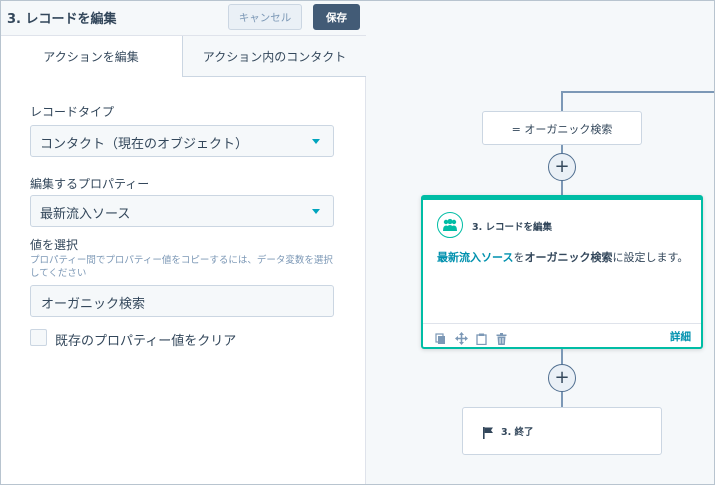 Image resolution: width=715 pixels, height=485 pixels. I want to click on clipboard-icon, so click(482, 338).